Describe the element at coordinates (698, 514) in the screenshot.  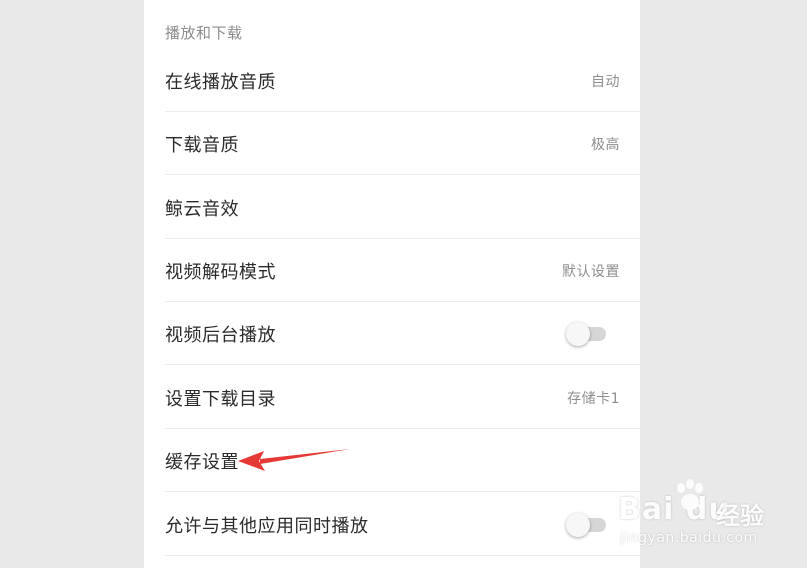
I see `baidu-watermark: Bai du 经验 jingyan.baidu.com` at that location.